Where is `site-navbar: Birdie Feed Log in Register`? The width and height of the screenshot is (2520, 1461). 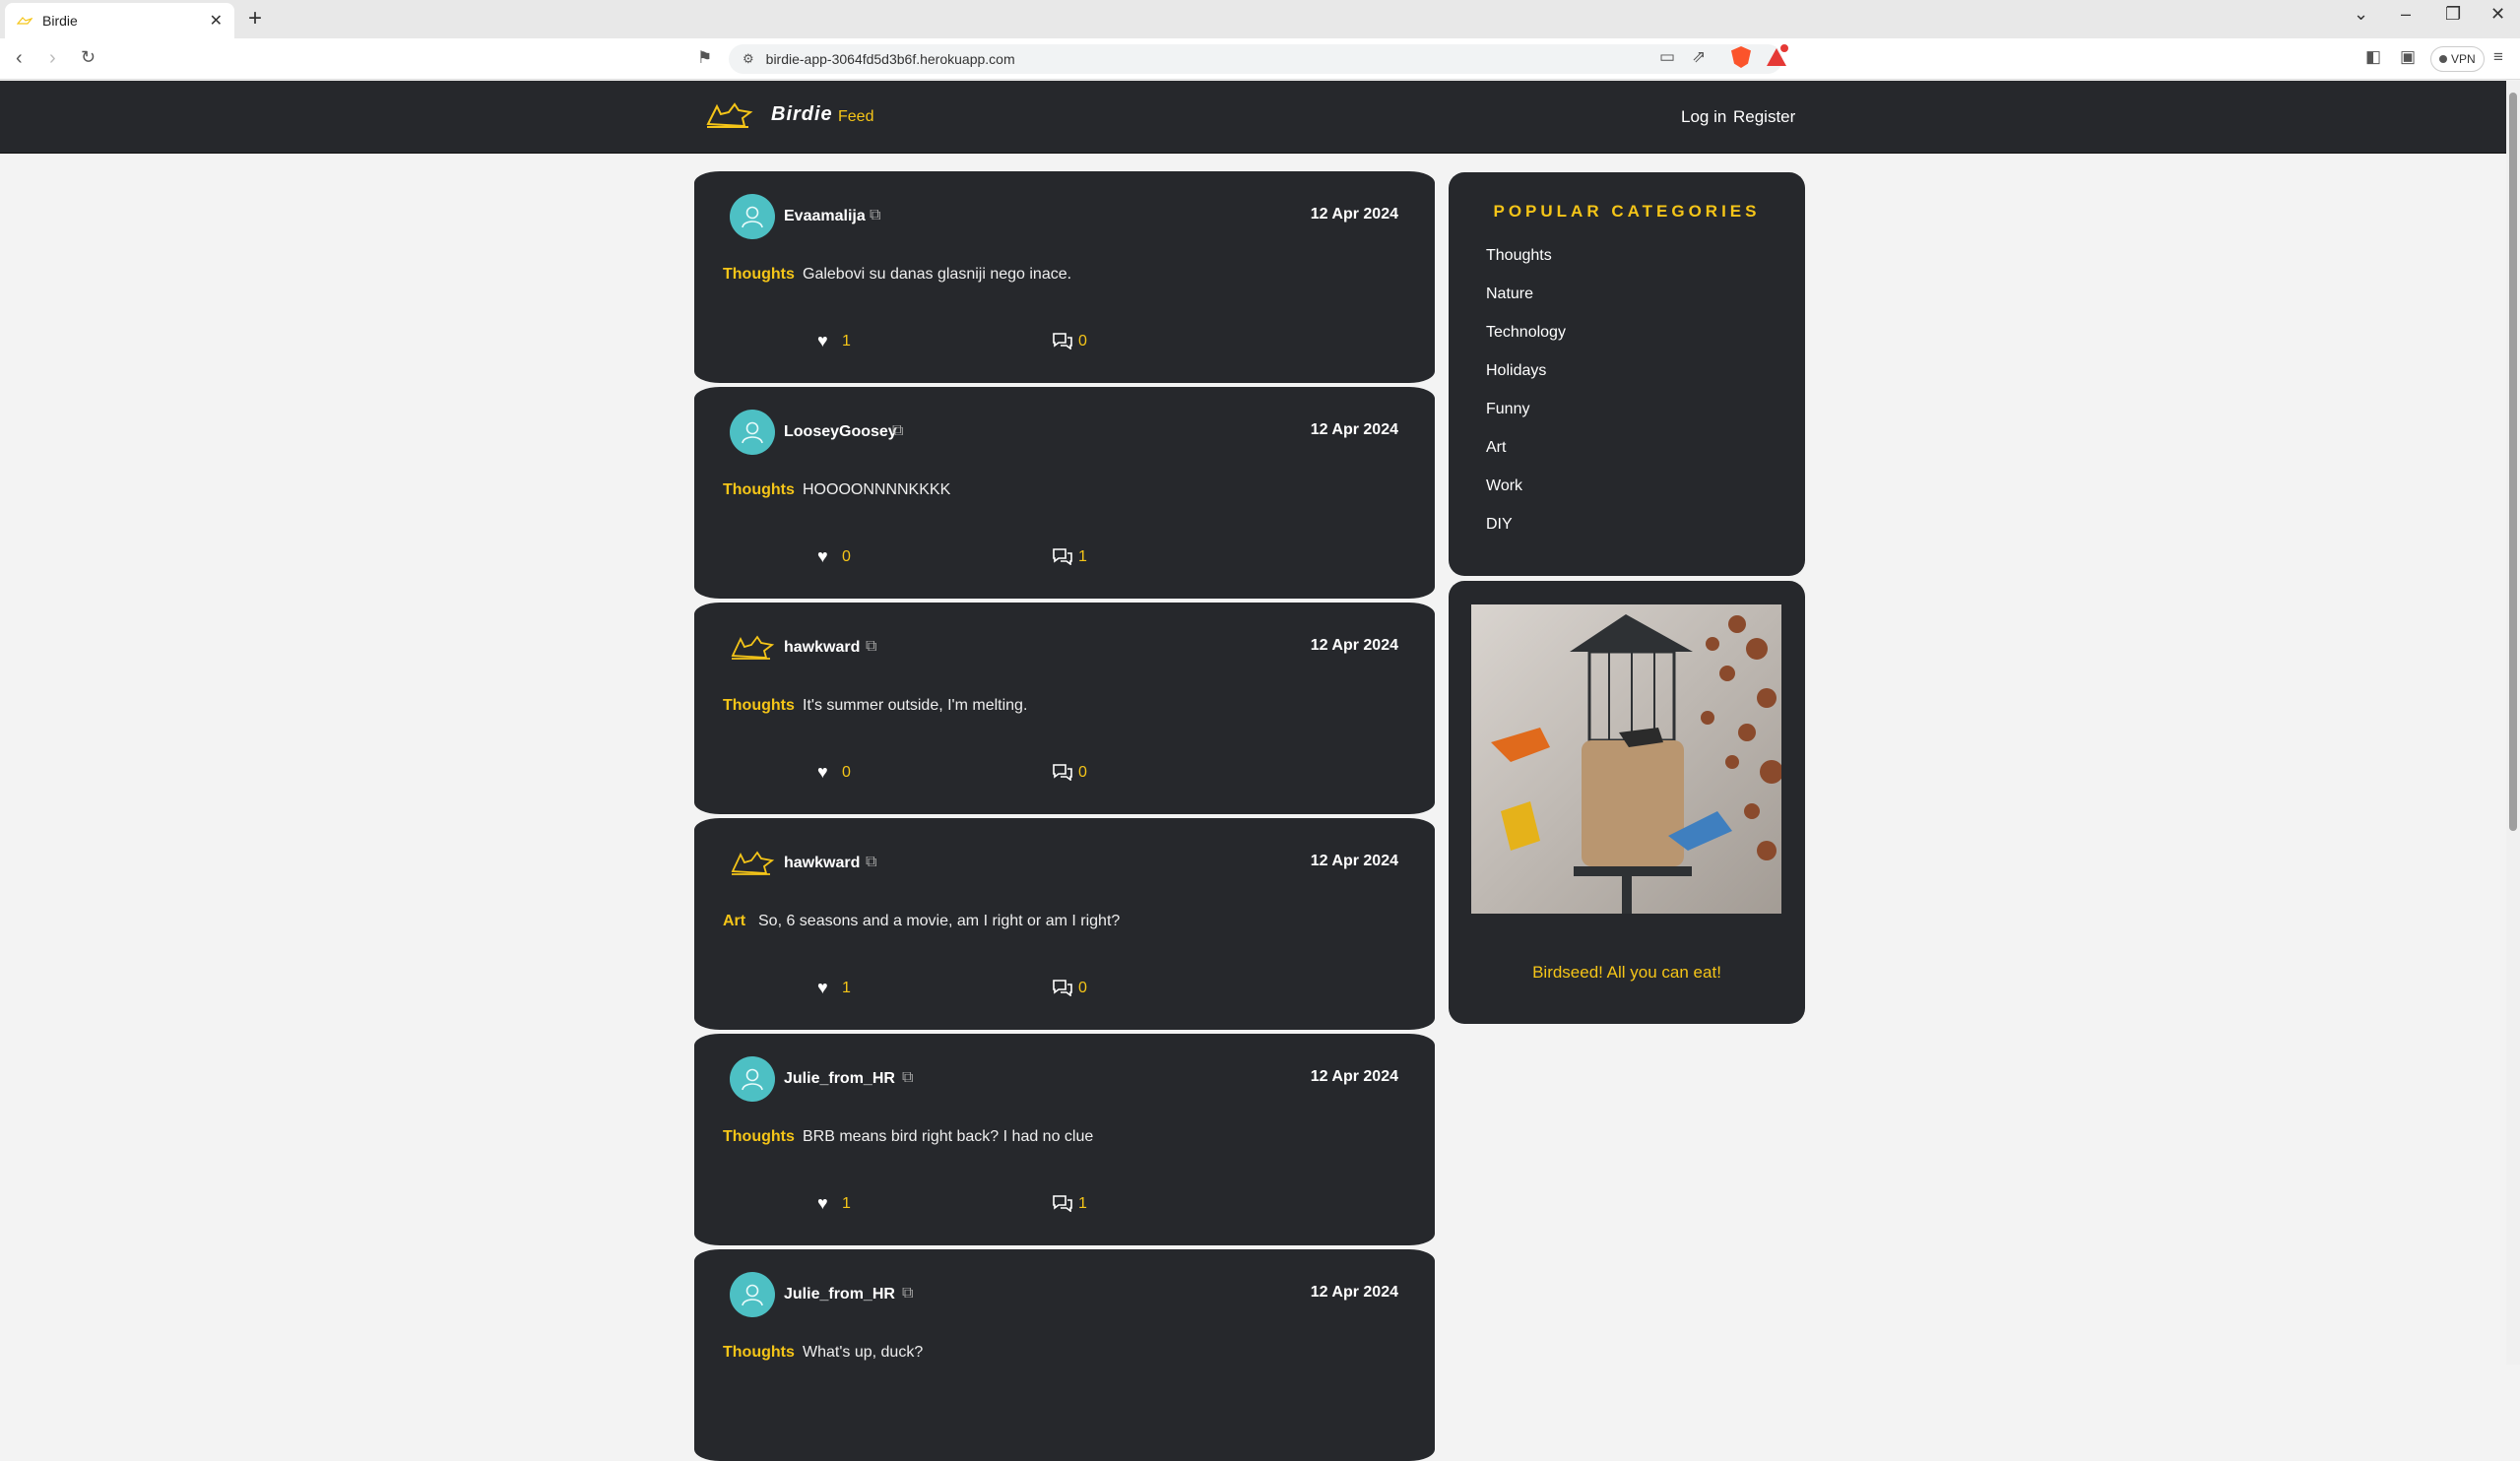
site-navbar: Birdie Feed Log in Register is located at coordinates (1253, 117).